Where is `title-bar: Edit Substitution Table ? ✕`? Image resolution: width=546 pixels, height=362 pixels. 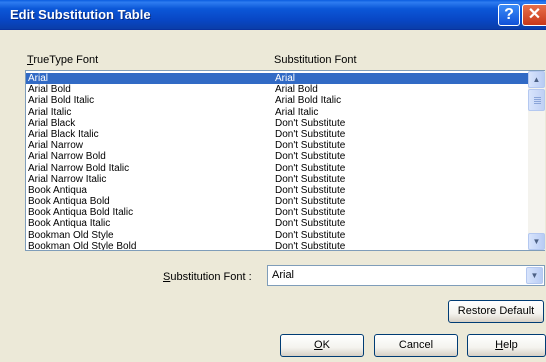
title-bar: Edit Substitution Table ? ✕ is located at coordinates (273, 15).